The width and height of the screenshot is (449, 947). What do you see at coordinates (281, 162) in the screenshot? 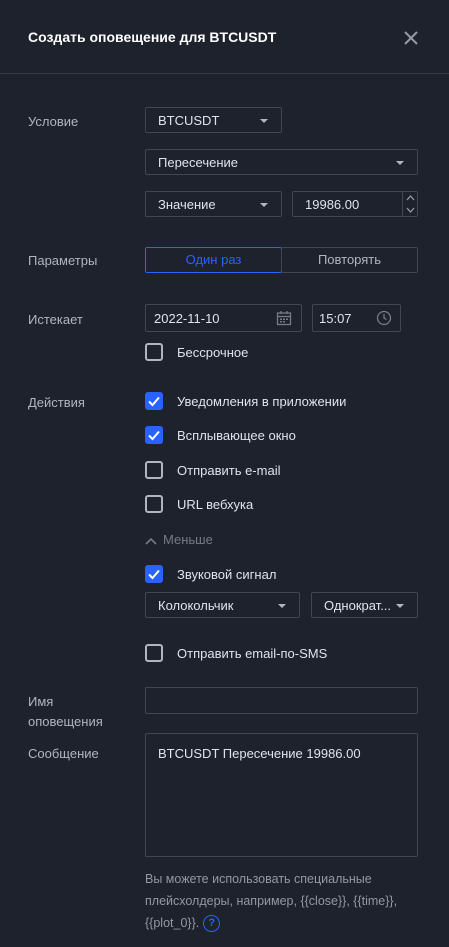
I see `operator-select: Пересечение` at bounding box center [281, 162].